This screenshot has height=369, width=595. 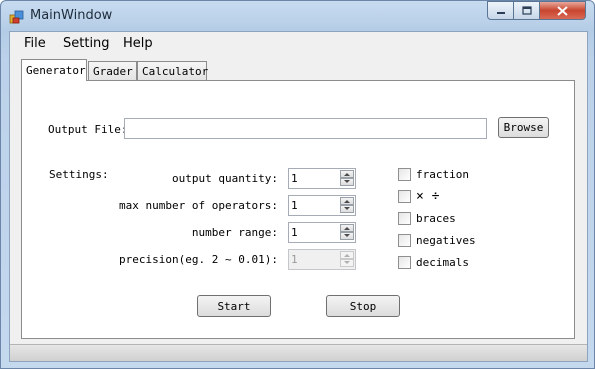 What do you see at coordinates (88, 129) in the screenshot?
I see `output-file-label: Output File:` at bounding box center [88, 129].